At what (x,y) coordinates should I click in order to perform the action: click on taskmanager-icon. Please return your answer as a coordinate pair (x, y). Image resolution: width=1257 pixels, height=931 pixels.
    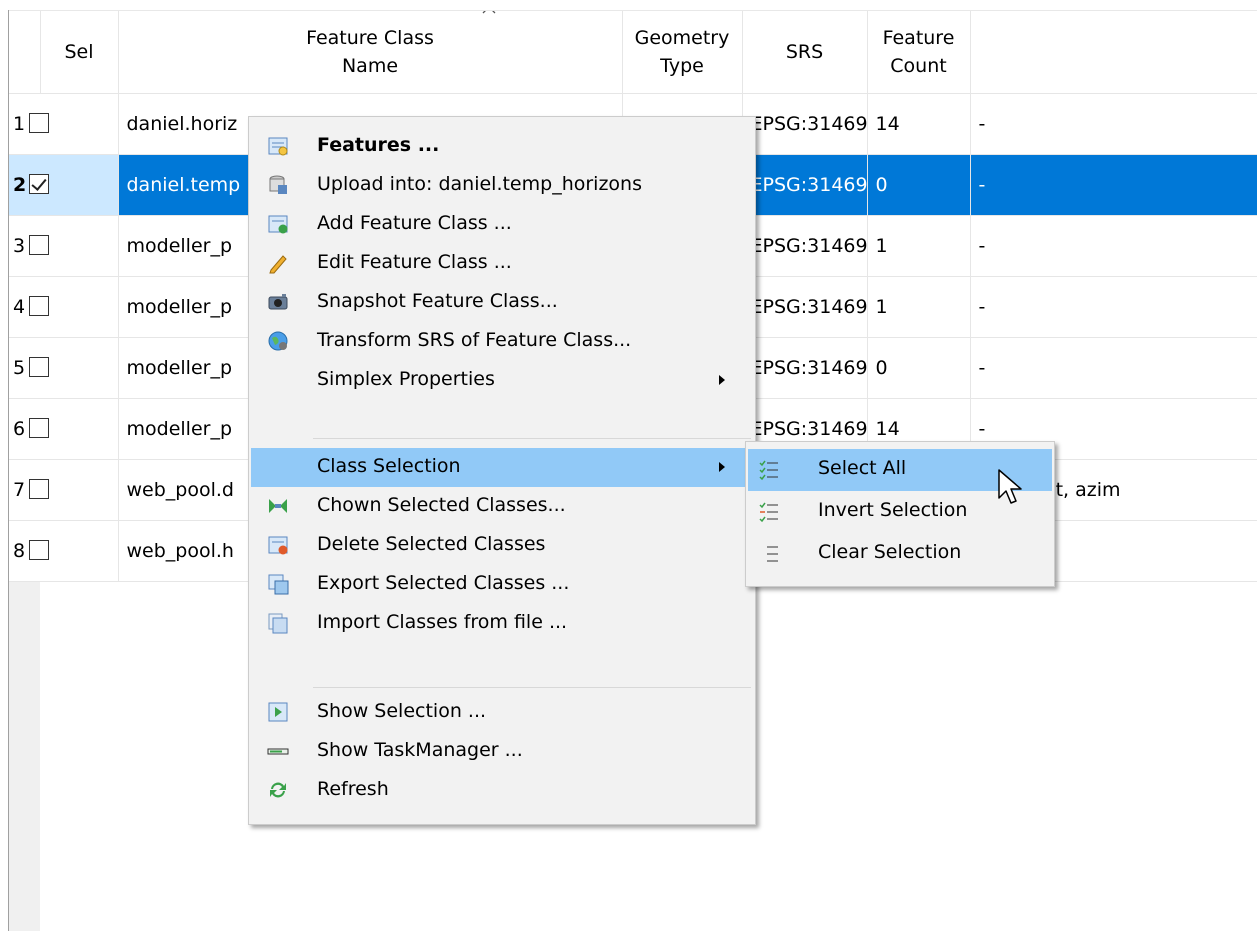
    Looking at the image, I should click on (278, 751).